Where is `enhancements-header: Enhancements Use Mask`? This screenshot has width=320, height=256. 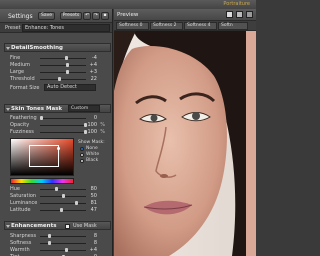
enhancements-header: Enhancements Use Mask is located at coordinates (57, 225).